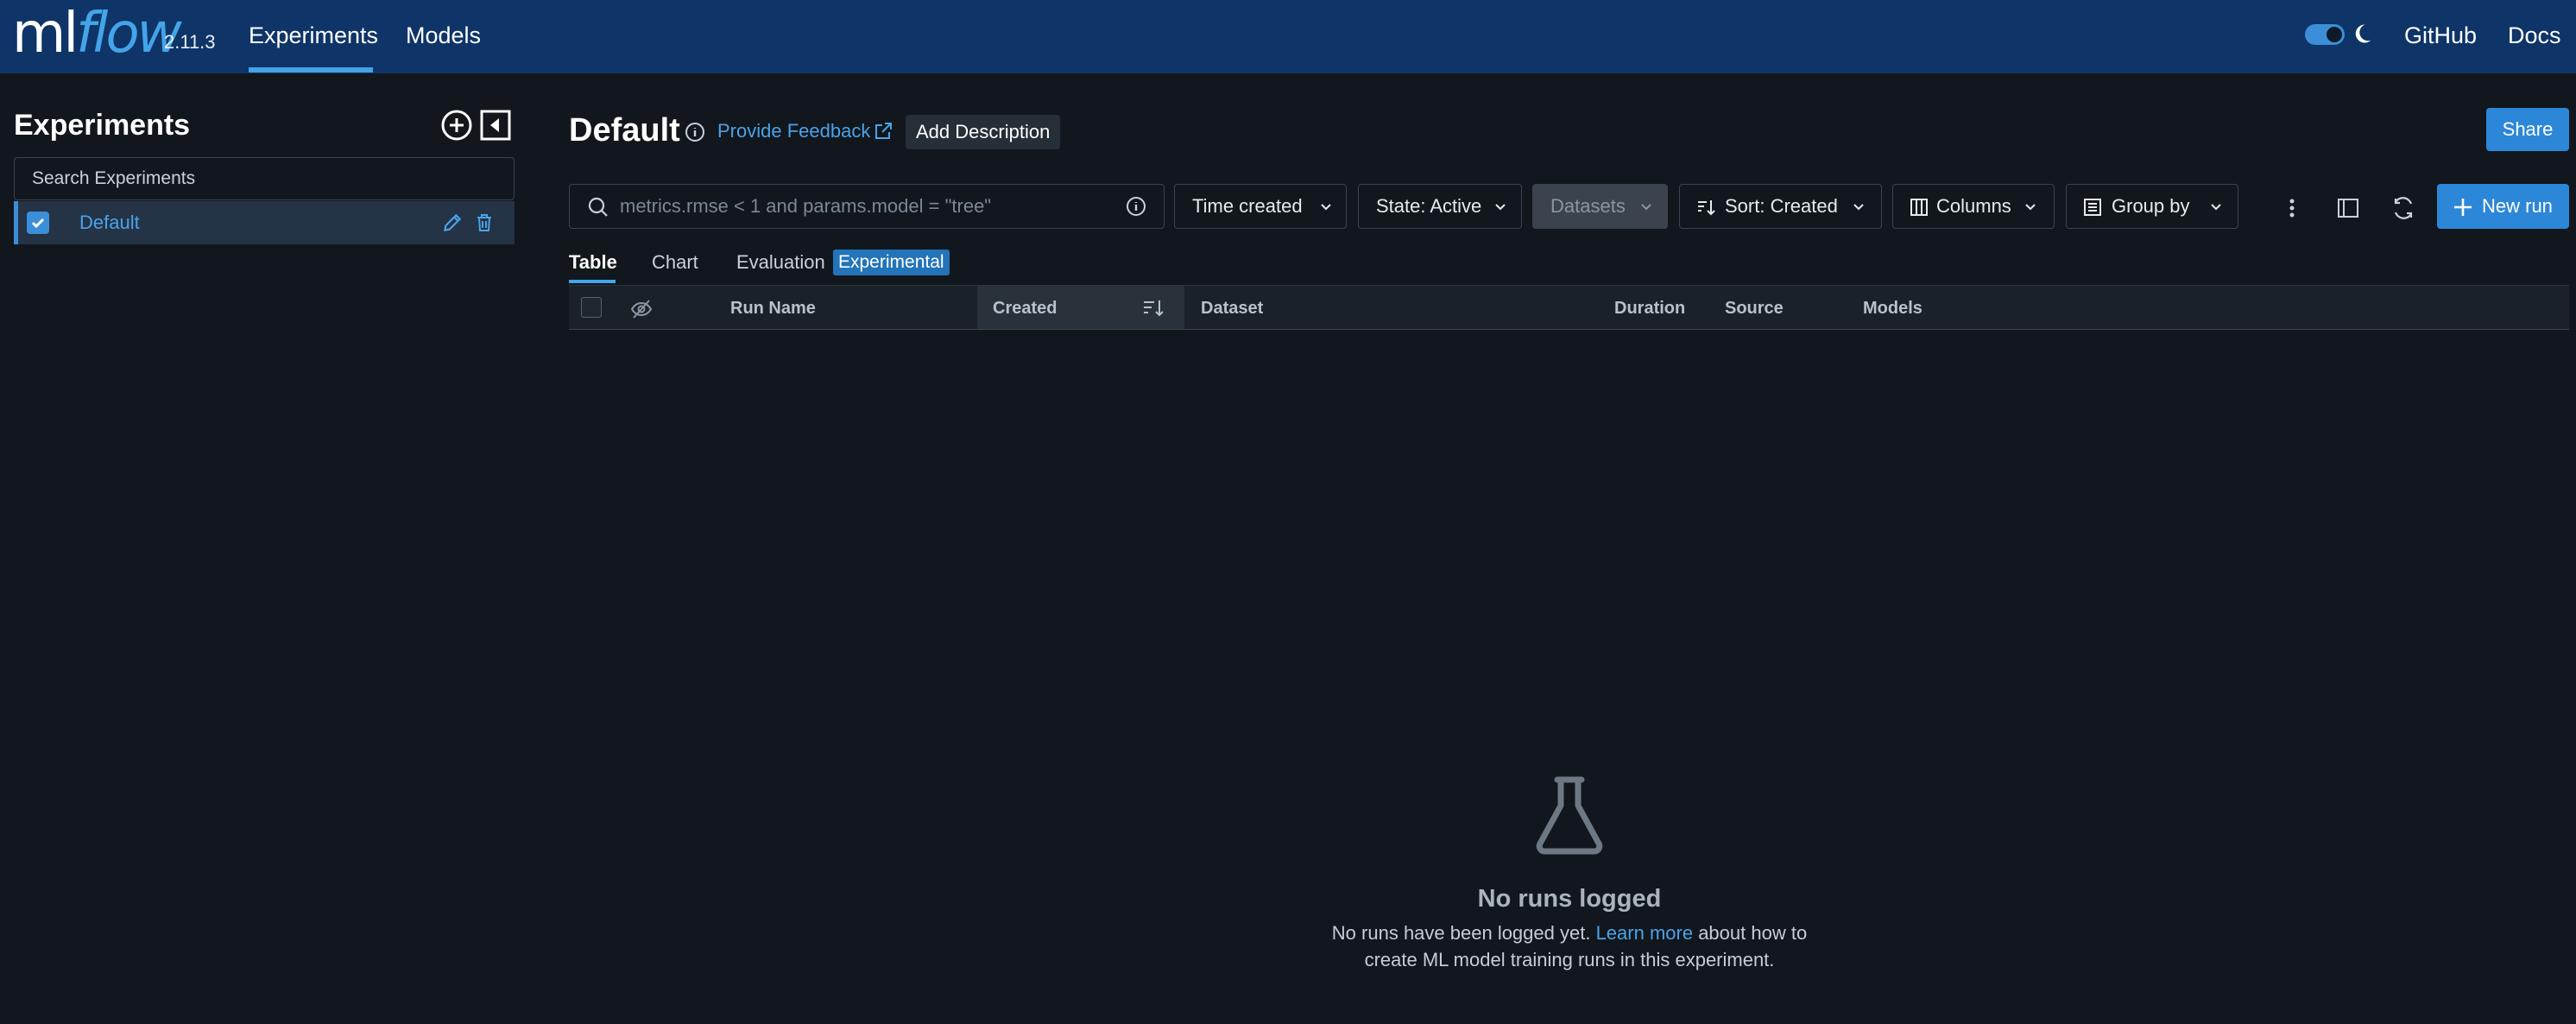  I want to click on columns-icon, so click(1919, 207).